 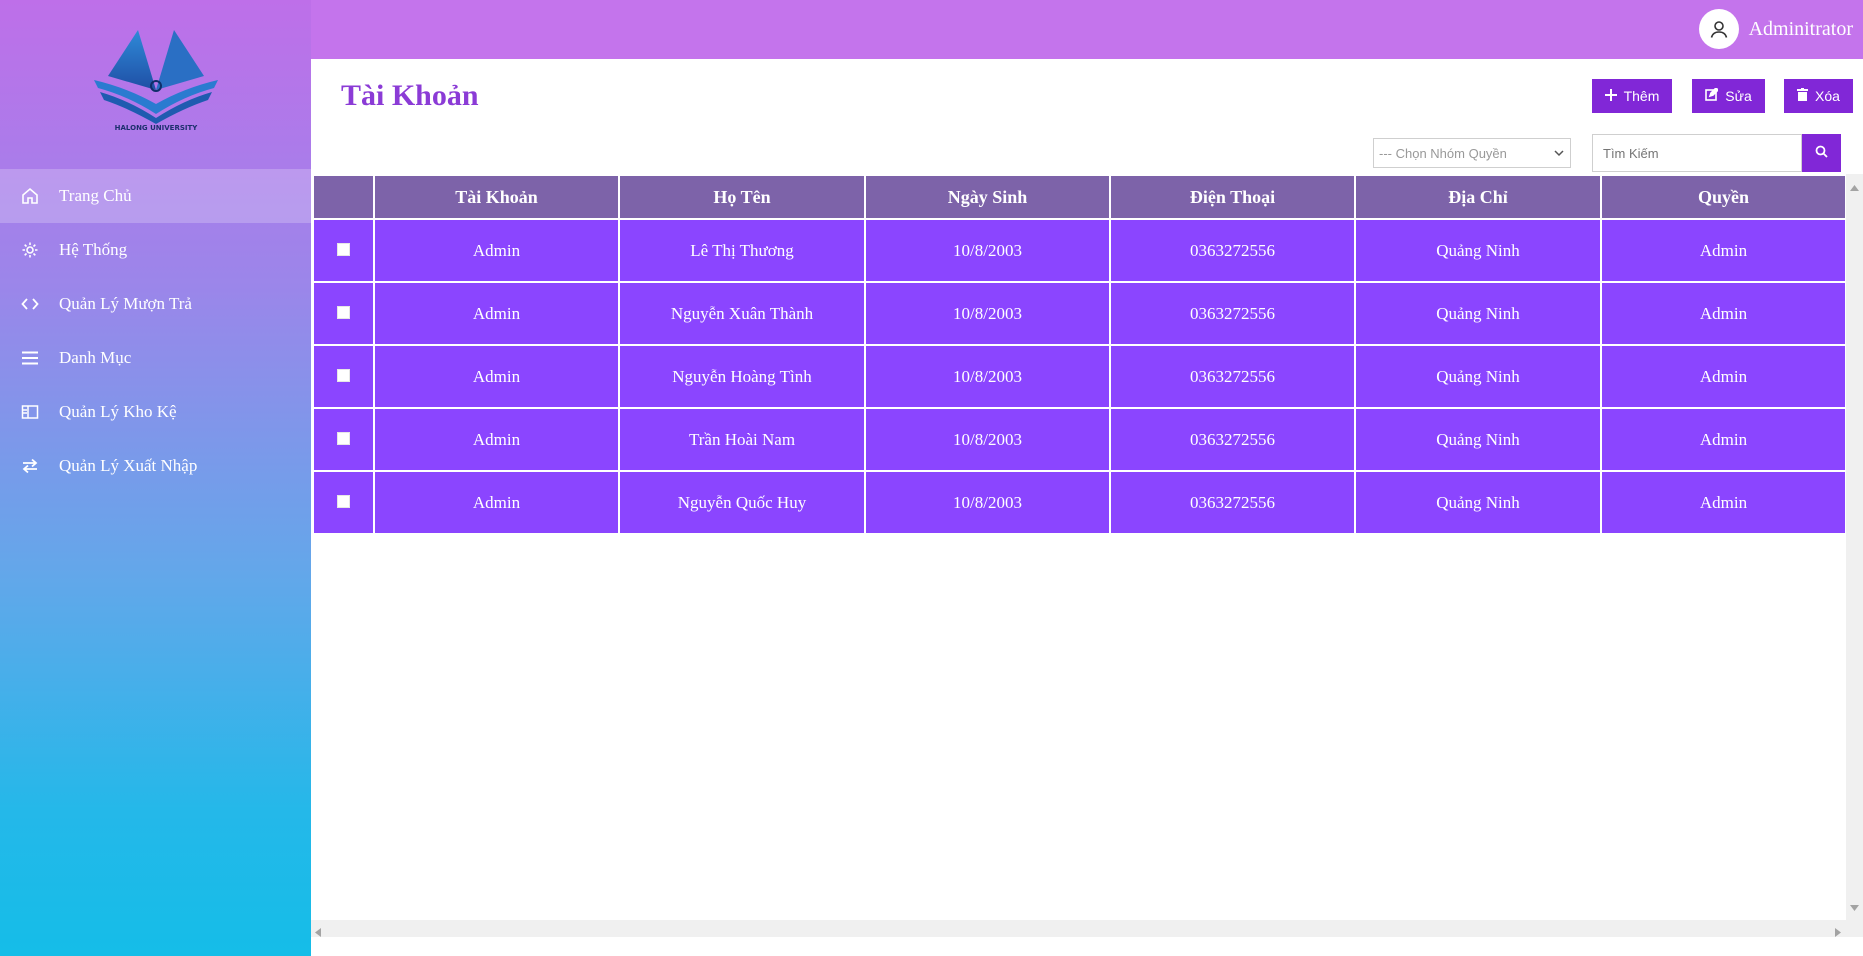 I want to click on edit-button: Sửa, so click(x=1728, y=96).